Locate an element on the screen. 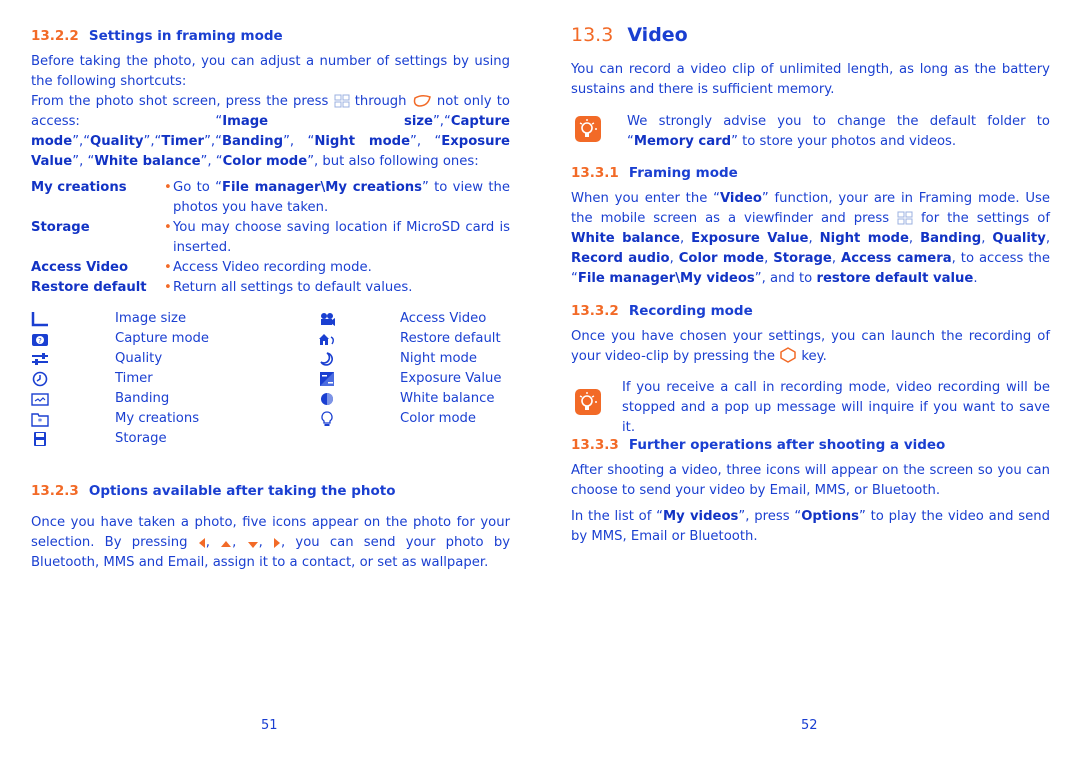  section-number: 13.3.3 is located at coordinates (595, 445).